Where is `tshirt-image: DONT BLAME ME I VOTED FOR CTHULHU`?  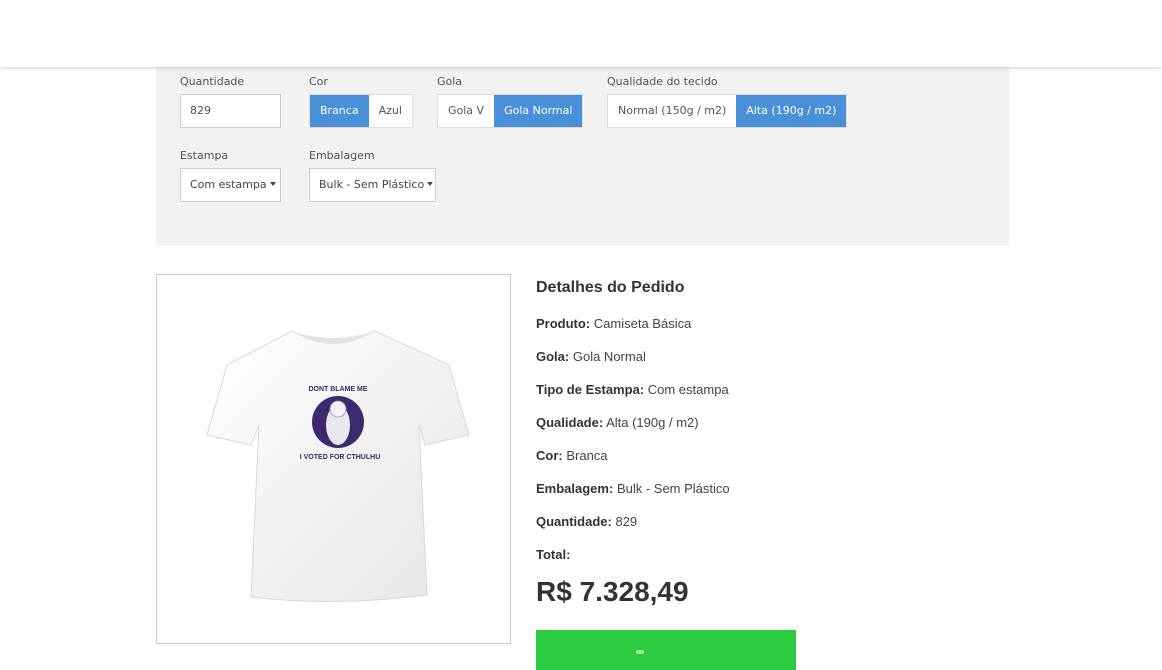 tshirt-image: DONT BLAME ME I VOTED FOR CTHULHU is located at coordinates (338, 466).